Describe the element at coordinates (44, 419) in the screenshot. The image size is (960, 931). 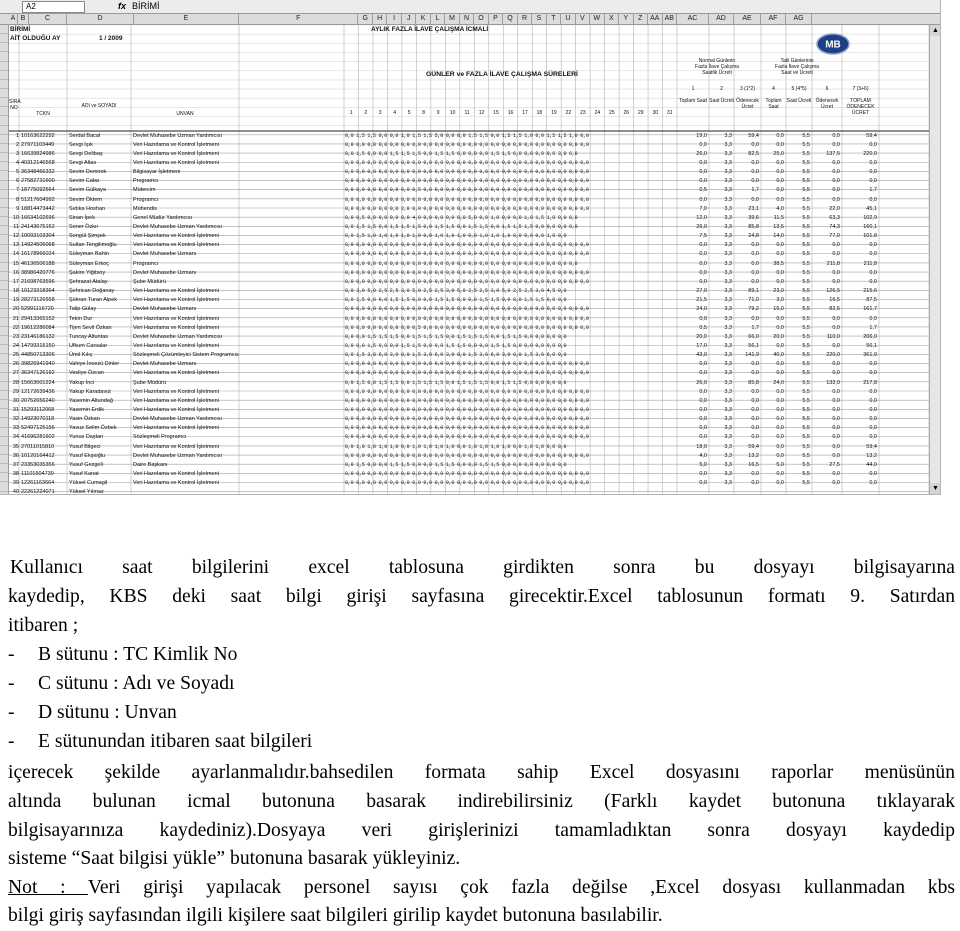
I see `cell-tckn: 14923070118` at that location.